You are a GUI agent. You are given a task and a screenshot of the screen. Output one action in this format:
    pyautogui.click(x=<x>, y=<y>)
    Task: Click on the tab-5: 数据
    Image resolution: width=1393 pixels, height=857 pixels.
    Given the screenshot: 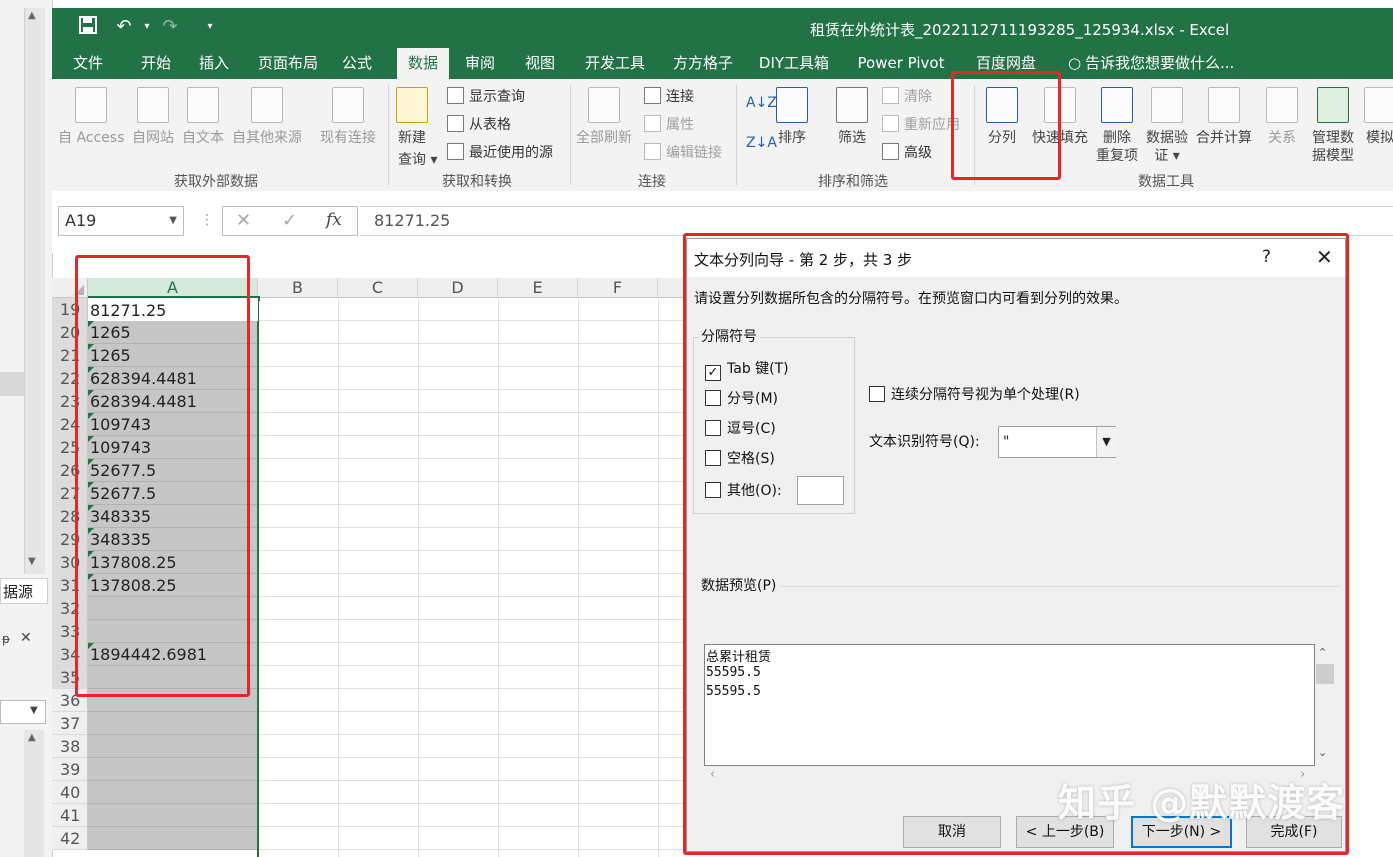 What is the action you would take?
    pyautogui.click(x=423, y=63)
    